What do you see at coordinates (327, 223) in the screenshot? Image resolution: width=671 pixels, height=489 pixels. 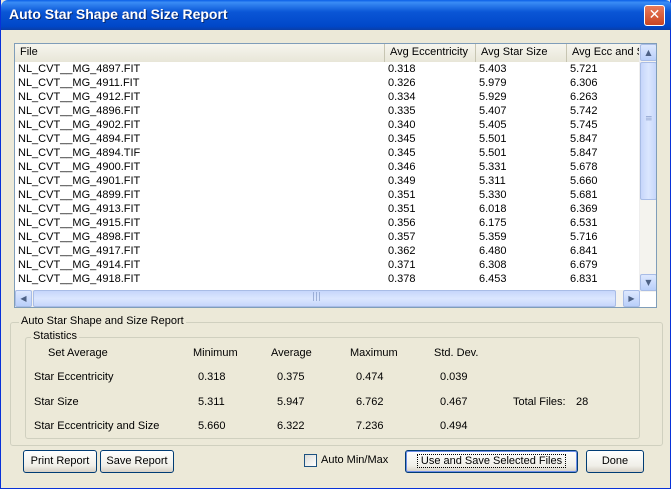 I see `table-row: NL_CVT__MG_4915.FIT 0.356 6.175 6.531` at bounding box center [327, 223].